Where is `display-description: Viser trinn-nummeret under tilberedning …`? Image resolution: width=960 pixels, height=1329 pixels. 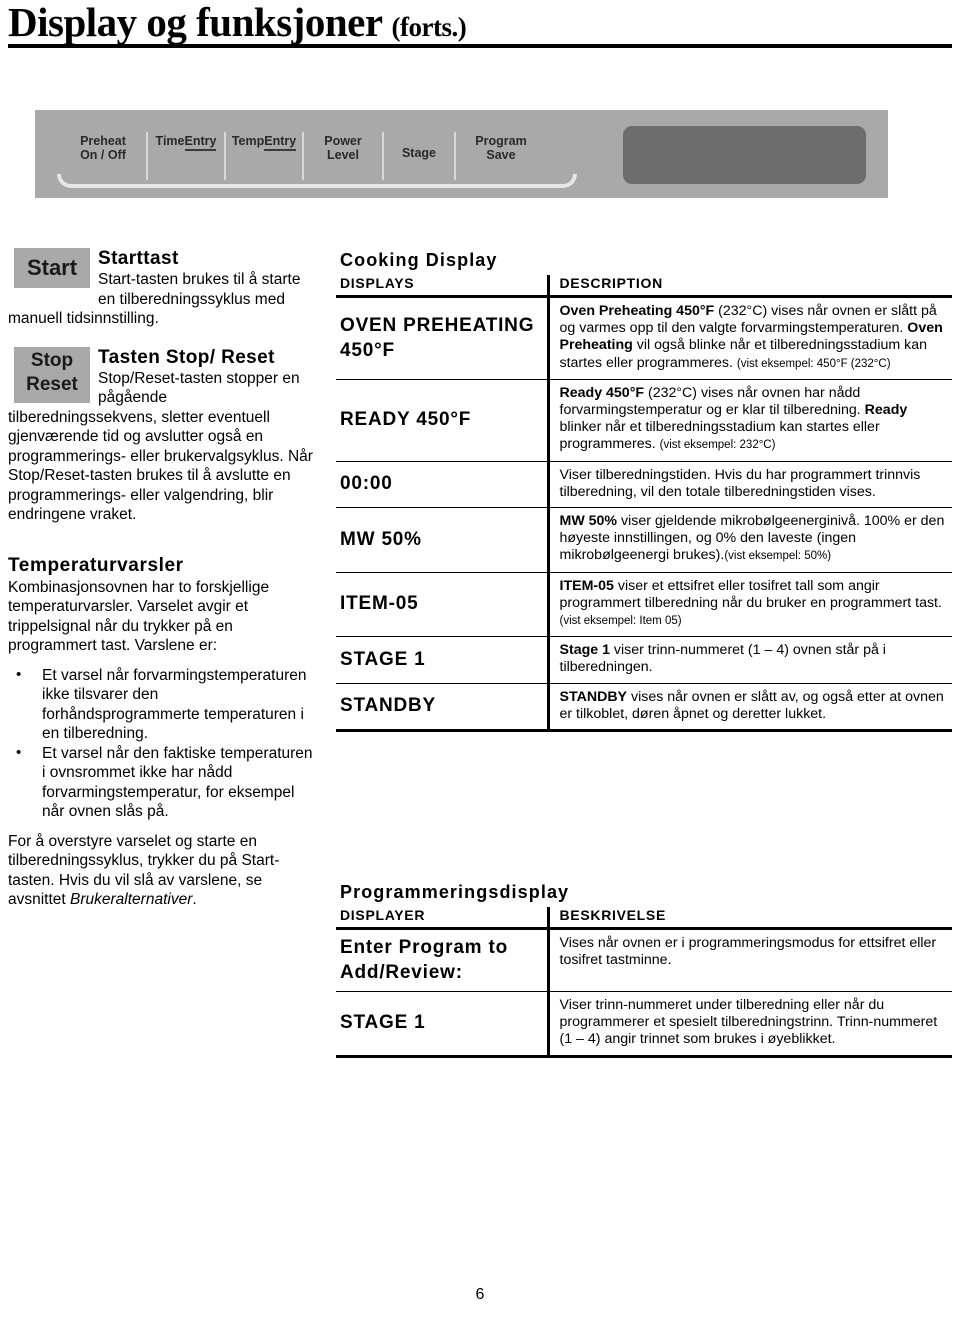
display-description: Viser trinn-nummeret under tilberedning … is located at coordinates (749, 1024).